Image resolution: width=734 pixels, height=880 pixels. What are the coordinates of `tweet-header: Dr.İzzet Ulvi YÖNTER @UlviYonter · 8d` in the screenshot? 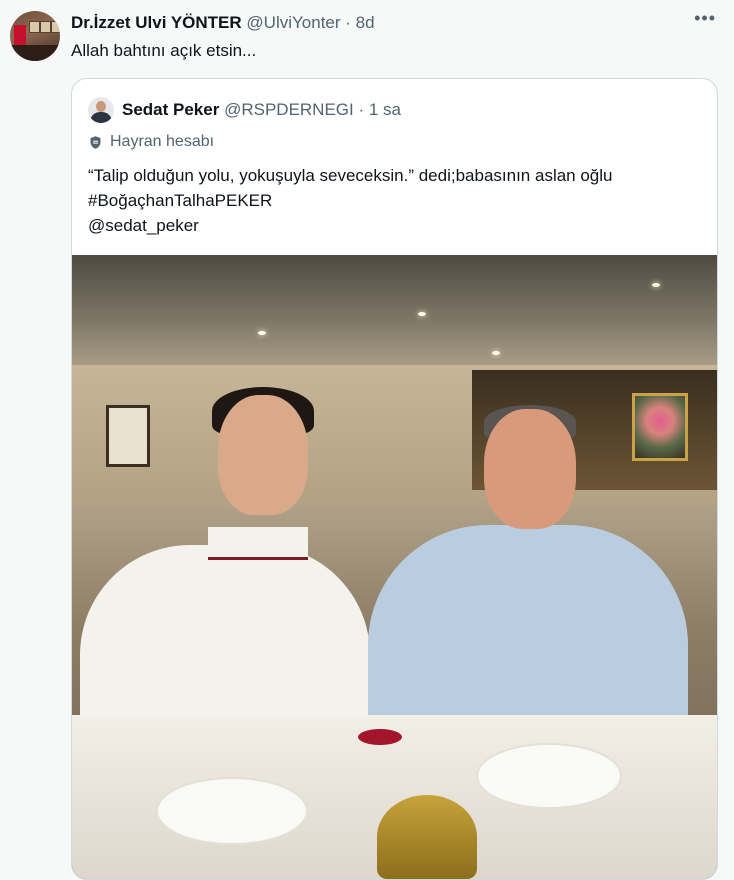 It's located at (223, 23).